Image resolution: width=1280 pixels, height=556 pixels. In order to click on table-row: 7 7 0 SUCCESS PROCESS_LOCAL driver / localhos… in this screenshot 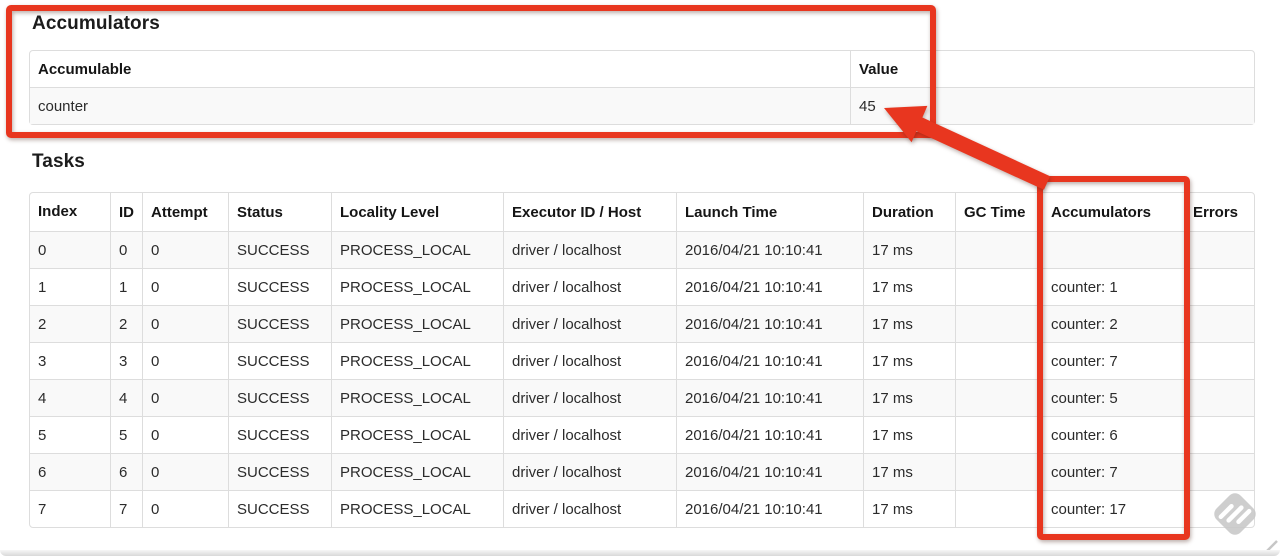, I will do `click(642, 508)`.